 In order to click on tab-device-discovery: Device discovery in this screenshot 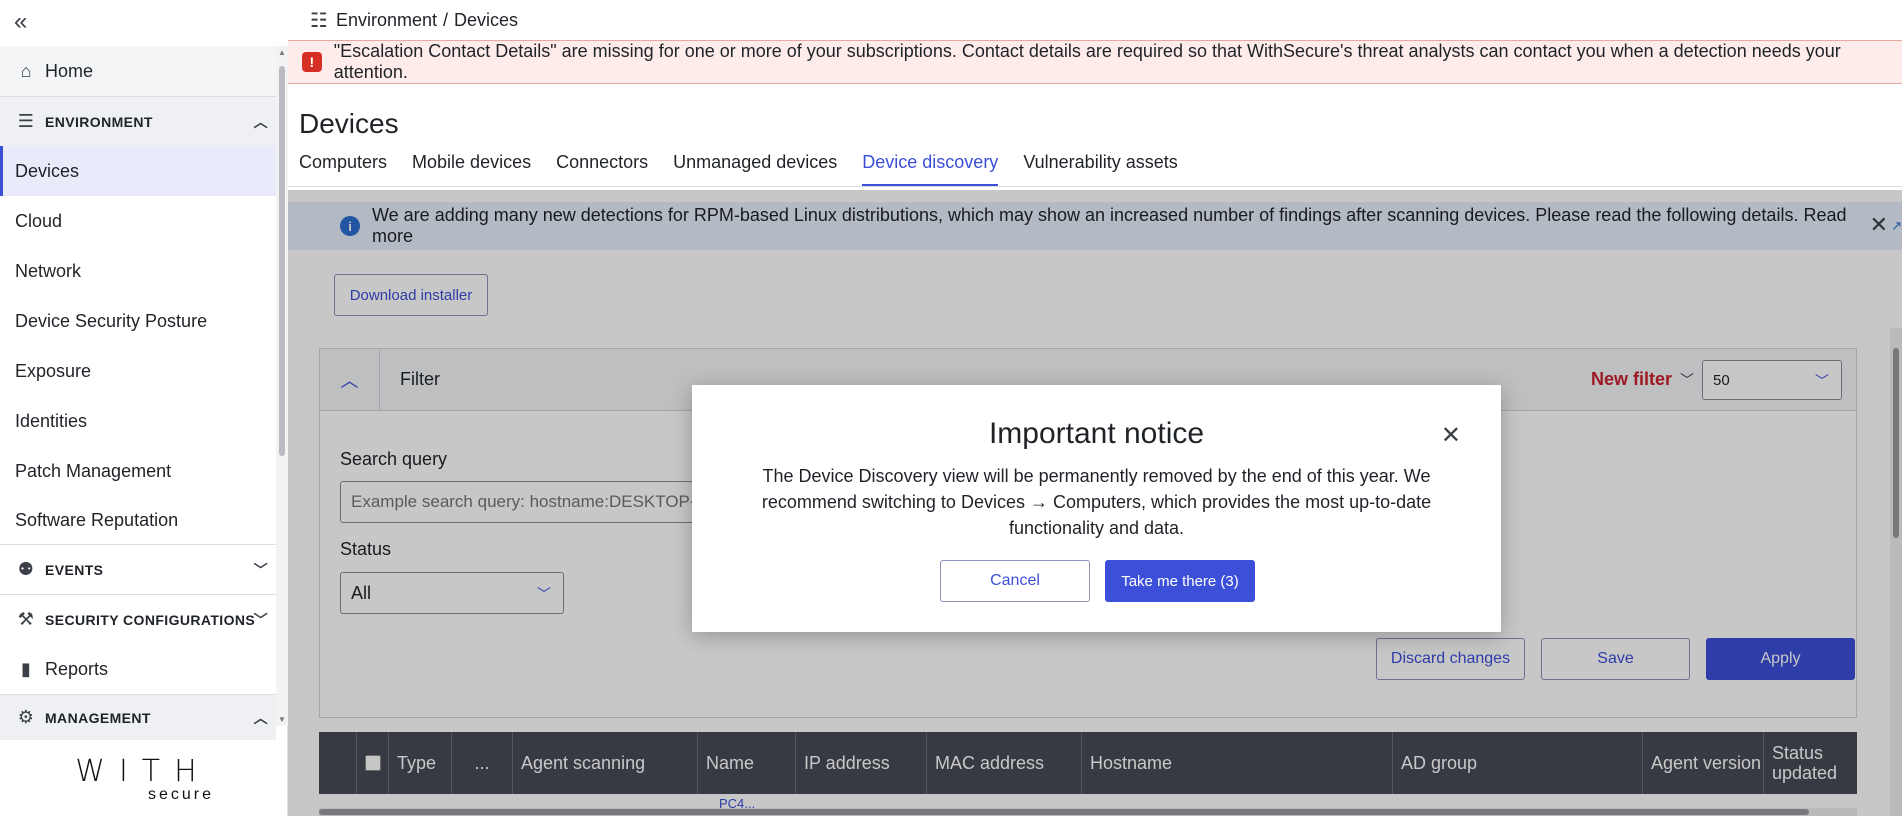, I will do `click(930, 169)`.